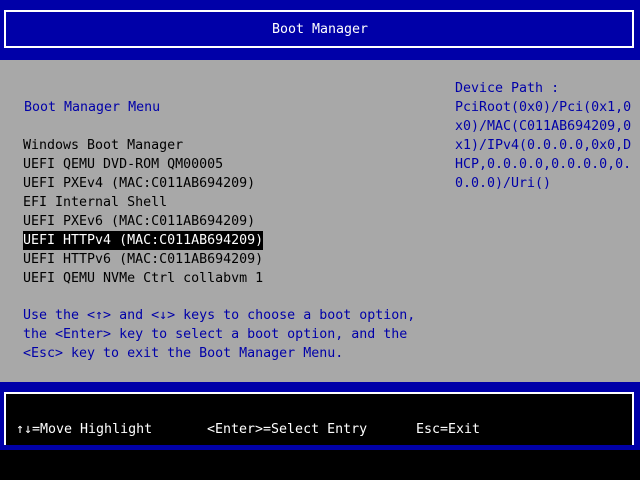  Describe the element at coordinates (143, 259) in the screenshot. I see `boot-option-label: UEFI HTTPv6 (MAC:C011AB694209)` at that location.